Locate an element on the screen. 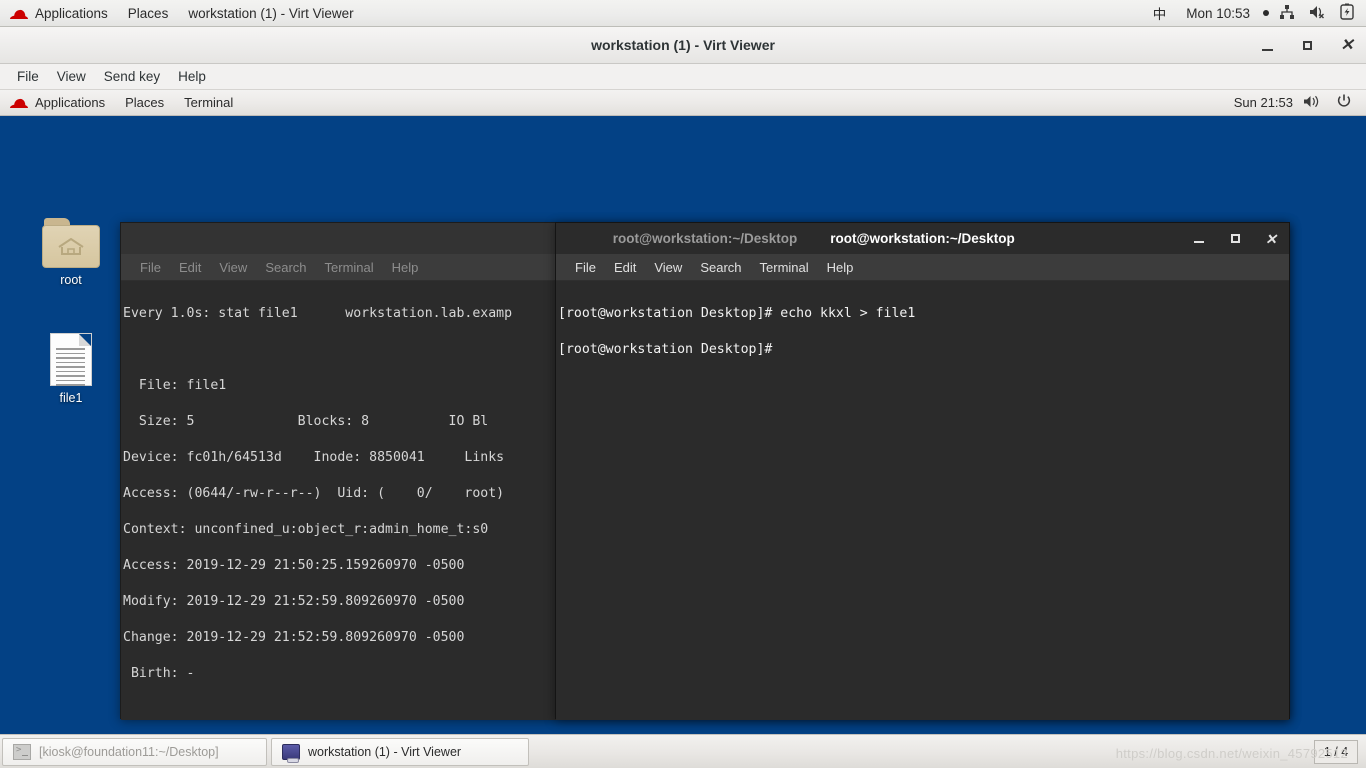 The image size is (1366, 768). desktop-icon-label: root is located at coordinates (71, 280).